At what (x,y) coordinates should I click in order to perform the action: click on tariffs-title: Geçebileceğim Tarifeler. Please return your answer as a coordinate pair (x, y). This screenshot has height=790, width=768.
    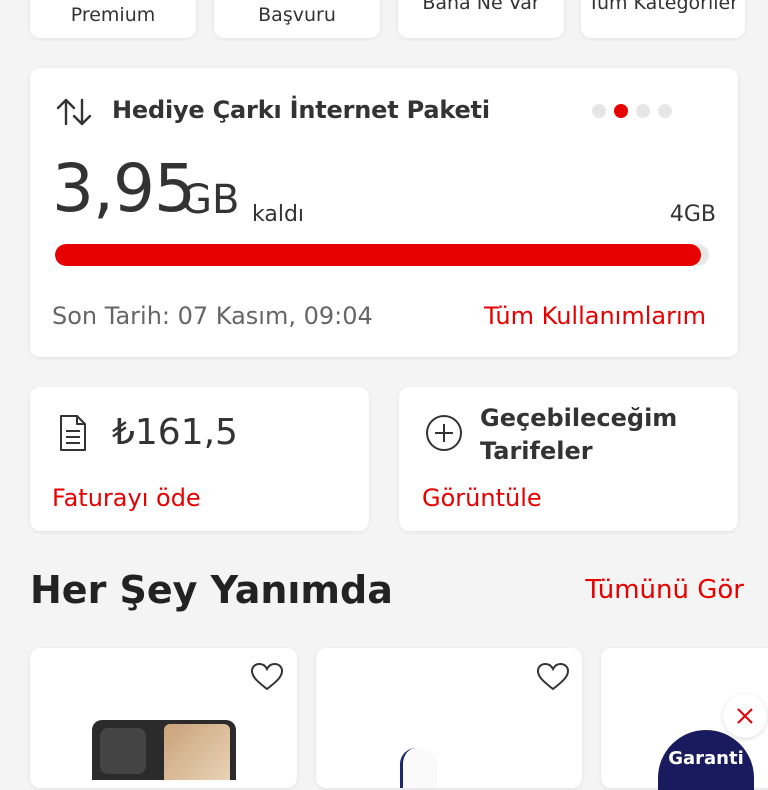
    Looking at the image, I should click on (578, 435).